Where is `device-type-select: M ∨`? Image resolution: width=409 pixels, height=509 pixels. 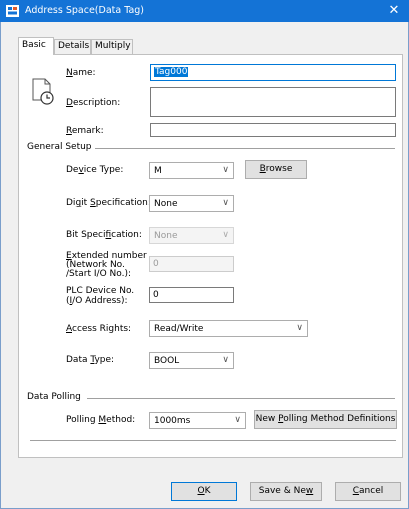
device-type-select: M ∨ is located at coordinates (191, 170).